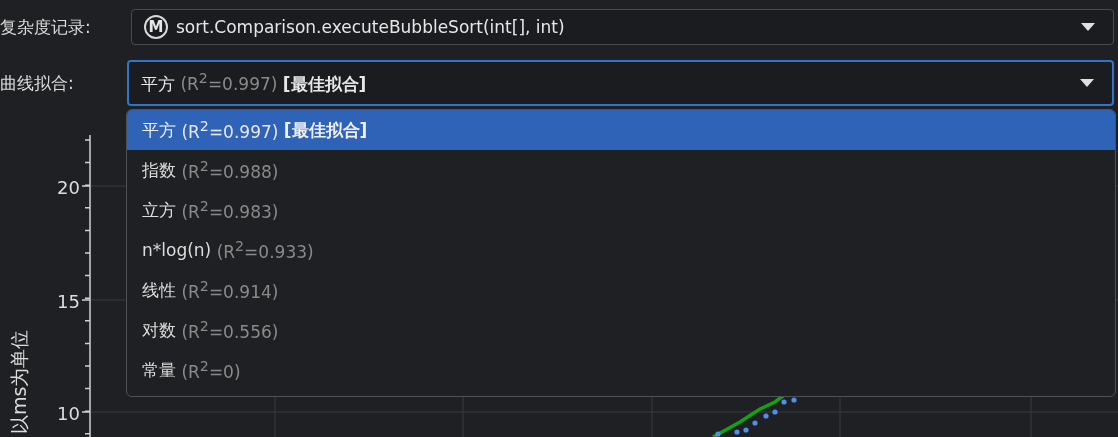 This screenshot has width=1118, height=437. What do you see at coordinates (68, 413) in the screenshot?
I see `tick-label: 10` at bounding box center [68, 413].